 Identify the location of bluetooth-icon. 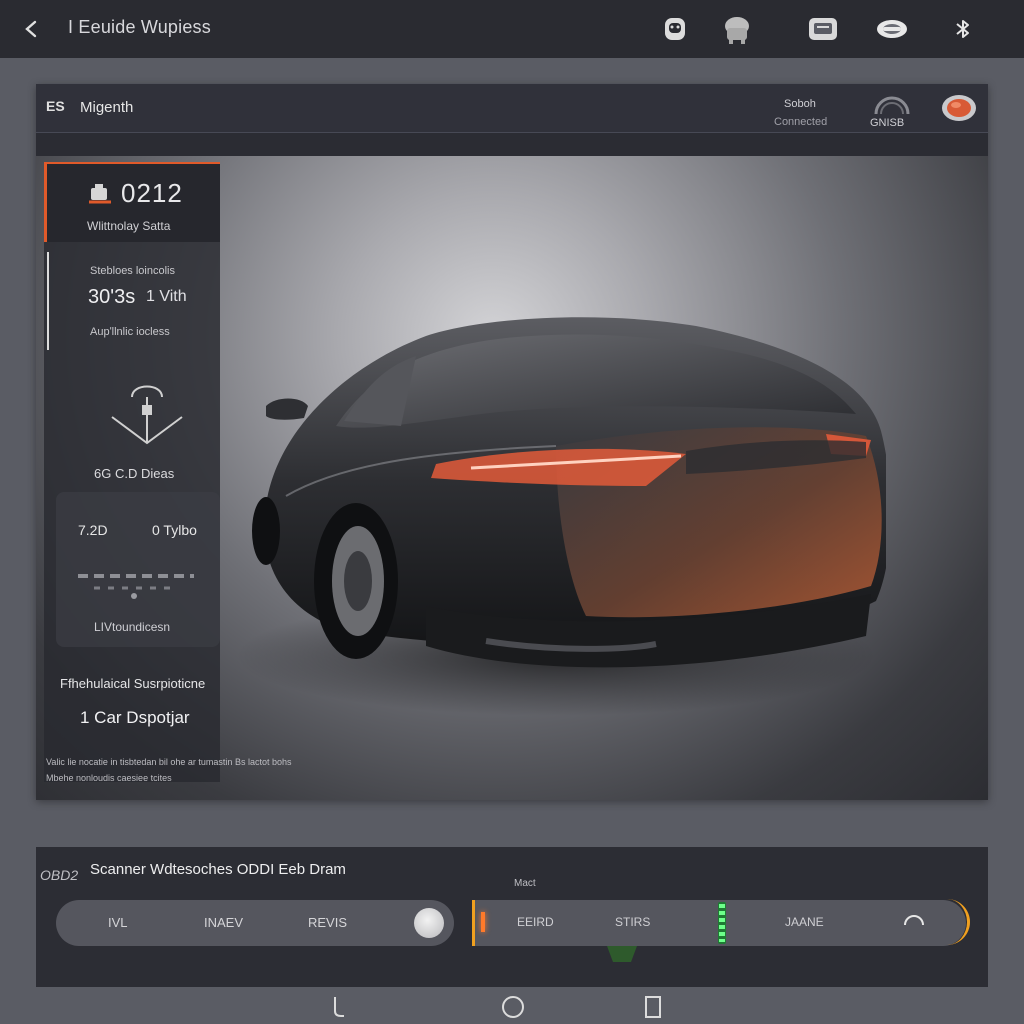
(962, 29).